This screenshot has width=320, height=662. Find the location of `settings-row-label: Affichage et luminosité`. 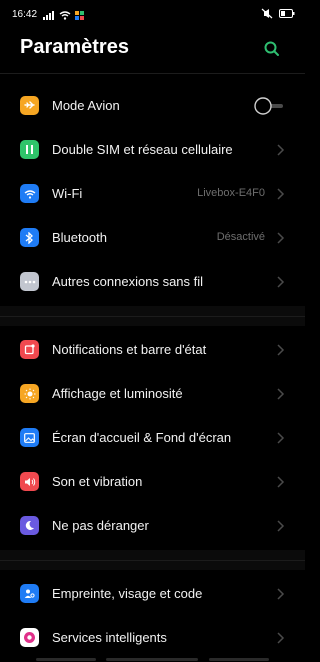

settings-row-label: Affichage et luminosité is located at coordinates (117, 393).